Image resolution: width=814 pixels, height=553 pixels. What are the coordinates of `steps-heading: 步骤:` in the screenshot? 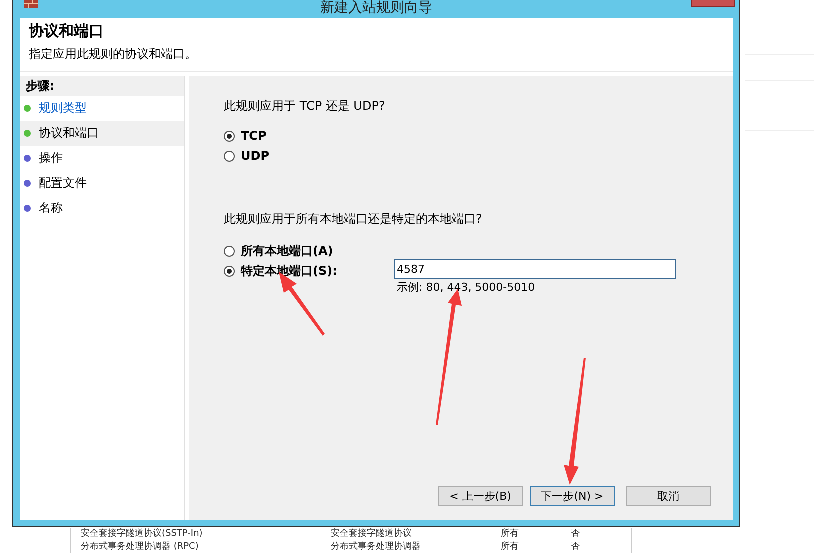 It's located at (102, 86).